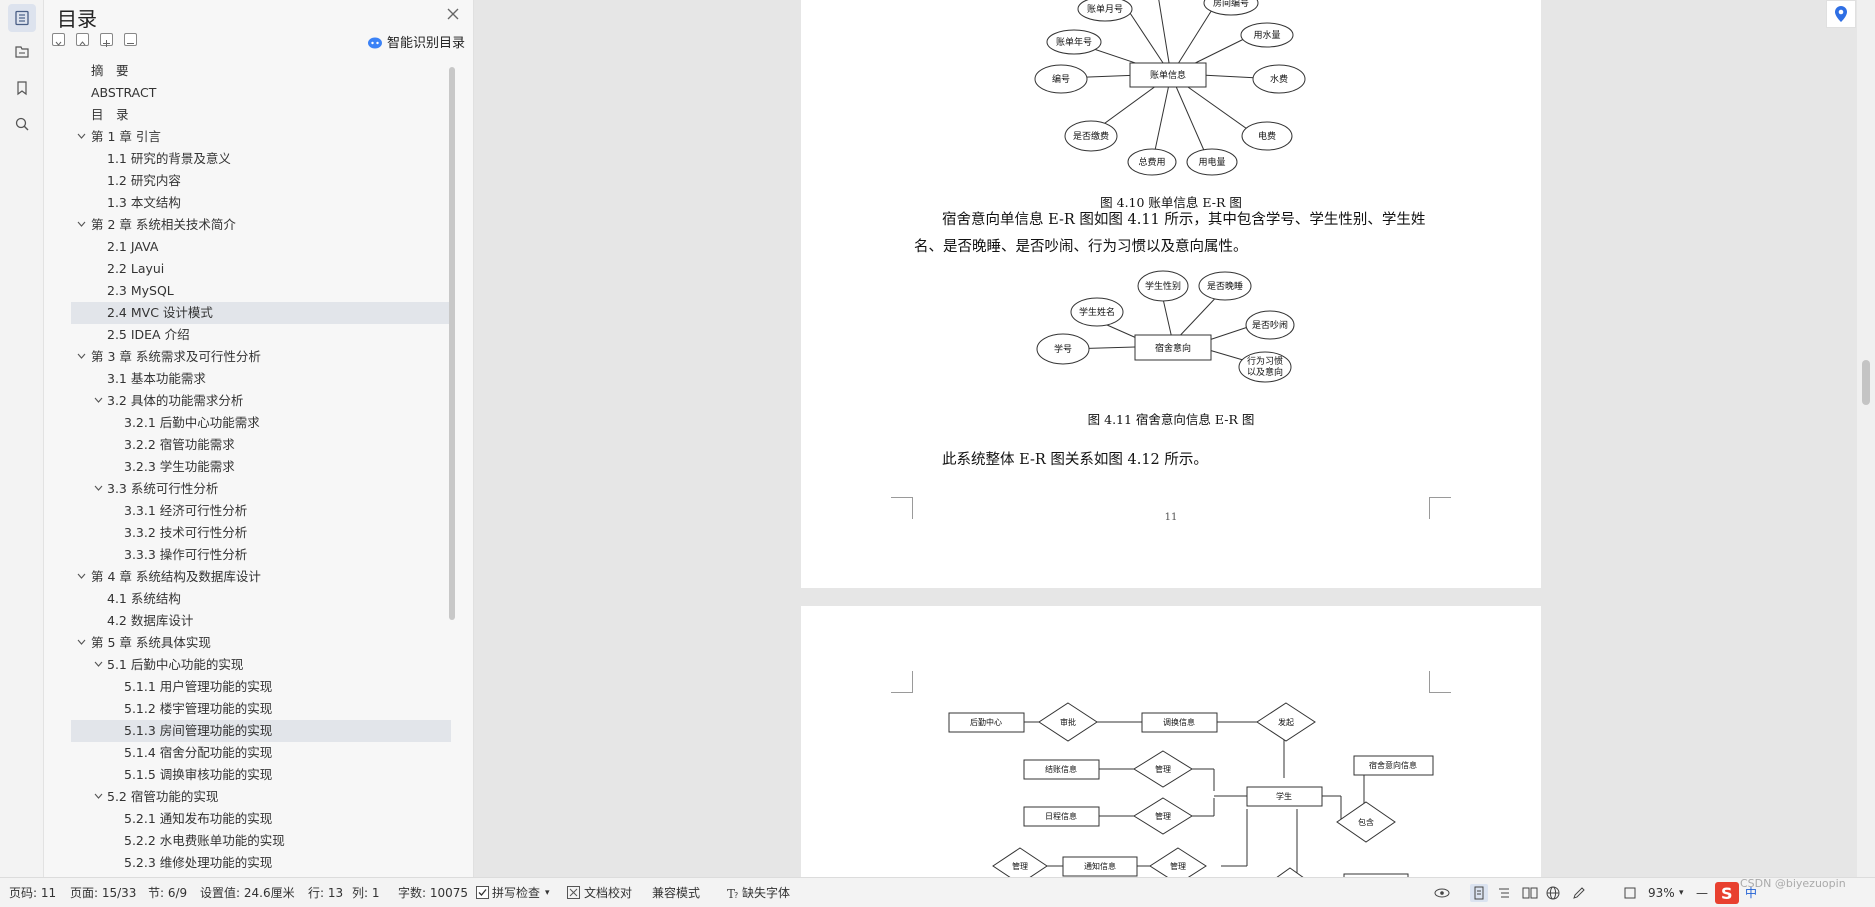 This screenshot has width=1875, height=907. What do you see at coordinates (416, 41) in the screenshot?
I see `ai-toc-button: 智能识别目录` at bounding box center [416, 41].